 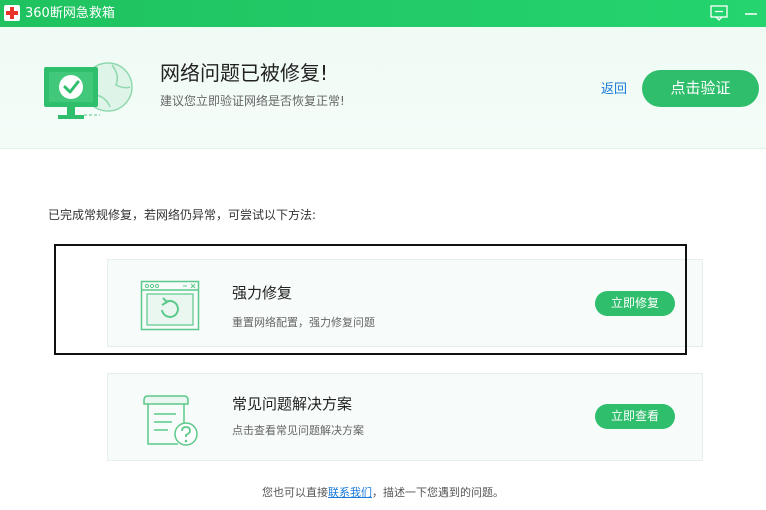 What do you see at coordinates (170, 307) in the screenshot?
I see `window-refresh-icon` at bounding box center [170, 307].